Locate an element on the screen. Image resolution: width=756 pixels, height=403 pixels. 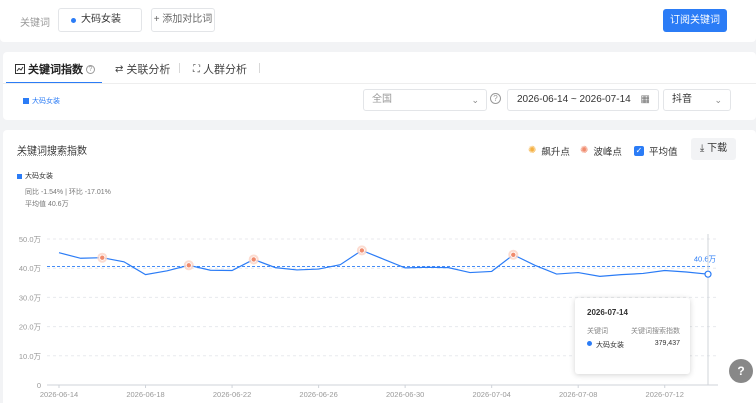
tooltip-value: 379,437 is located at coordinates (667, 343).